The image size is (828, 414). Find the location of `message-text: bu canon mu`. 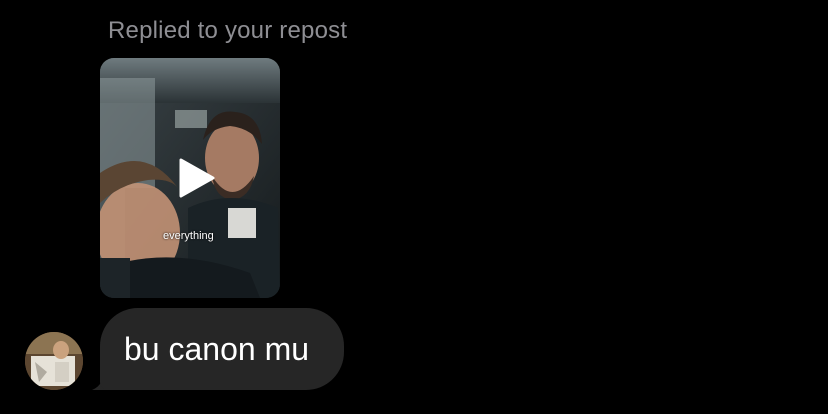

message-text: bu canon mu is located at coordinates (217, 349).